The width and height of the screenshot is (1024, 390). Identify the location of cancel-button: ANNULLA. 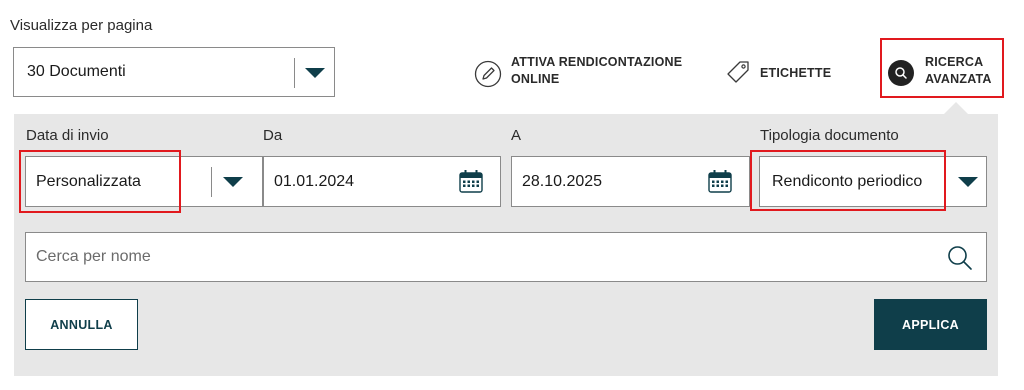
(81, 324).